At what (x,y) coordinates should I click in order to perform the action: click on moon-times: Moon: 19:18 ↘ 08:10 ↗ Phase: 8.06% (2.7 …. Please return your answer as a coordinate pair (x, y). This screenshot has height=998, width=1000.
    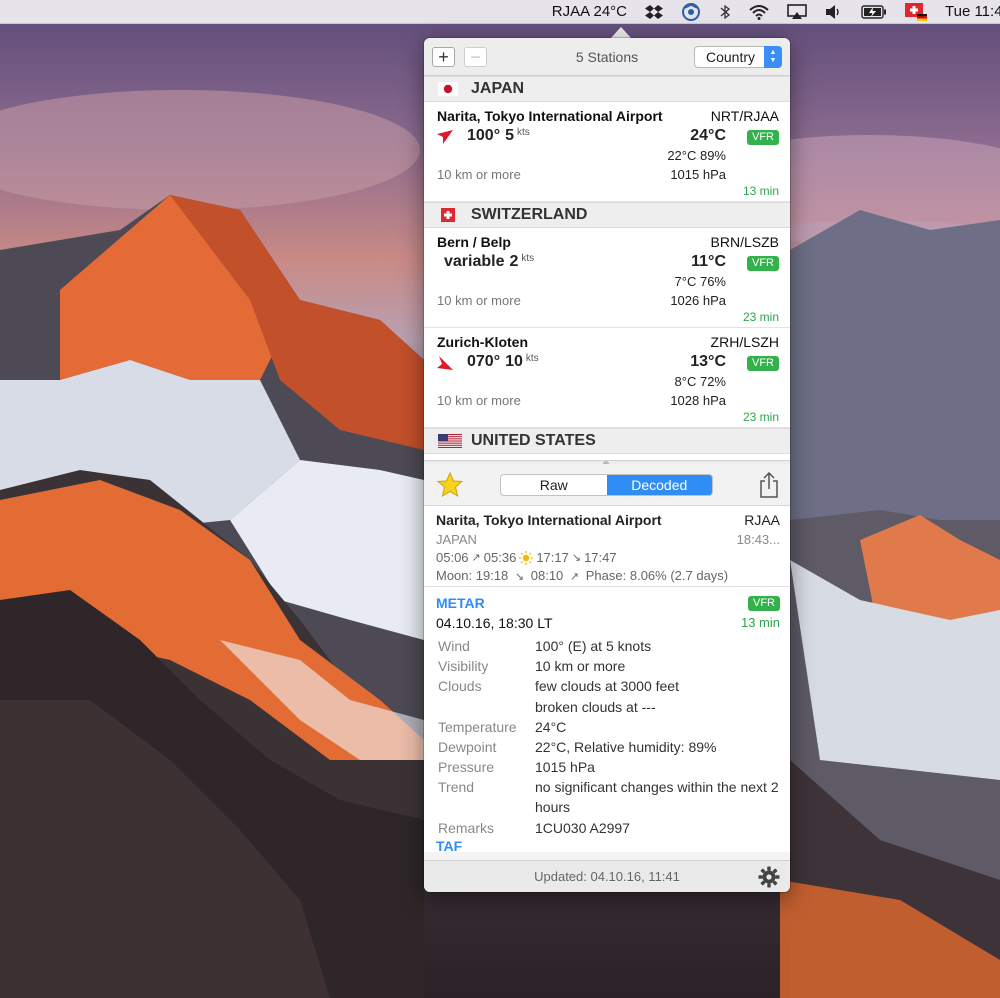
    Looking at the image, I should click on (582, 575).